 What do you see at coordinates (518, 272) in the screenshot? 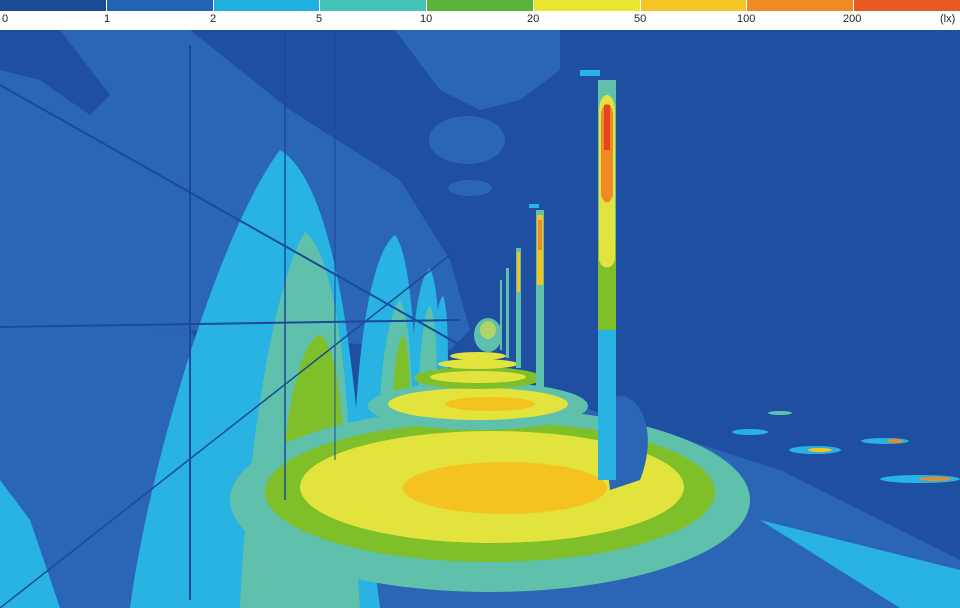
I see `column-3-core` at bounding box center [518, 272].